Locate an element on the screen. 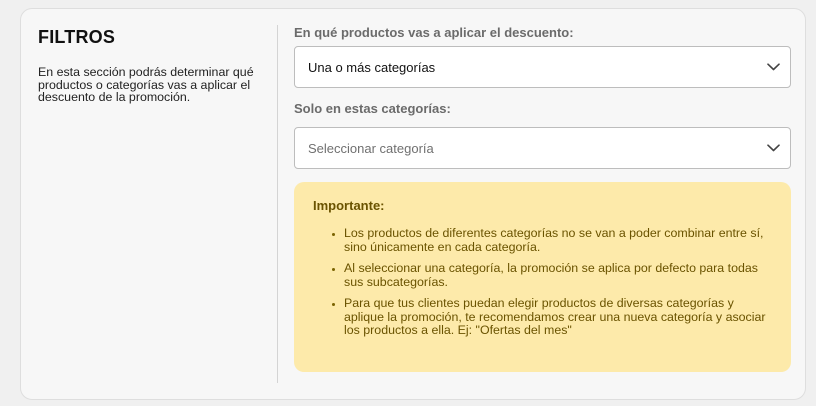 Image resolution: width=816 pixels, height=406 pixels. section-title: FILTROS is located at coordinates (77, 37).